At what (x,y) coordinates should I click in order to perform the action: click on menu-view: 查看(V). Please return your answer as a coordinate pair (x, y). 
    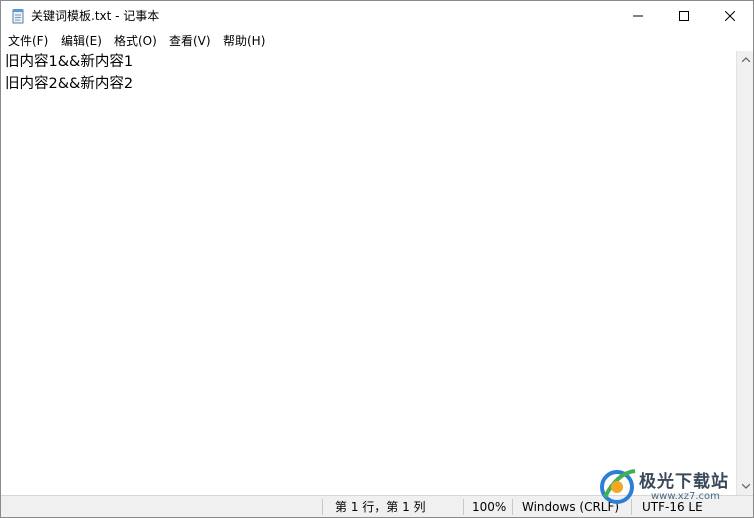
    Looking at the image, I should click on (190, 41).